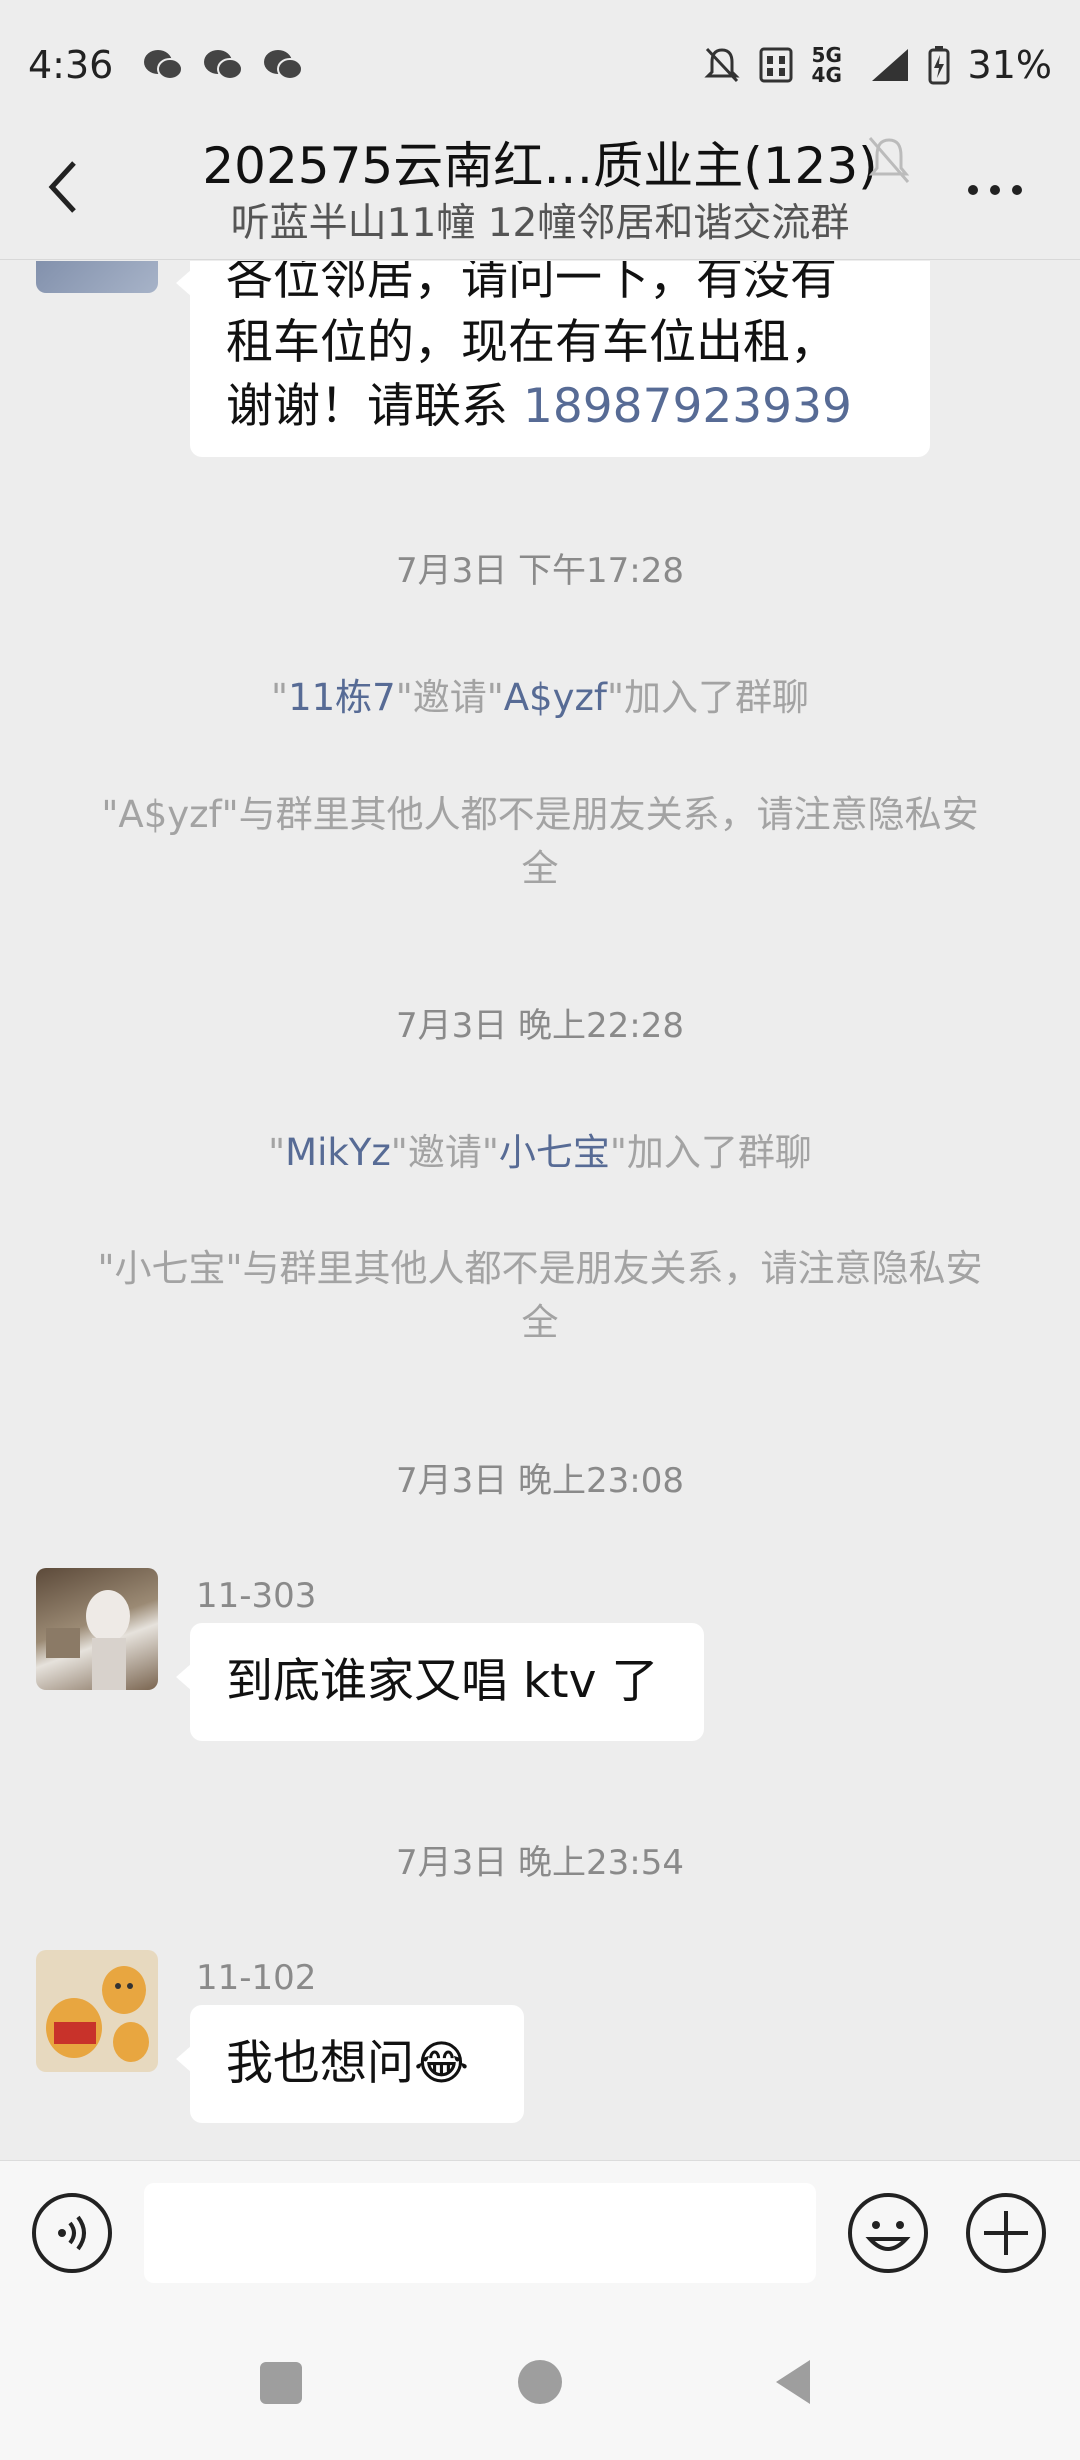 The image size is (1080, 2460). I want to click on mute-notification-icon, so click(721, 65).